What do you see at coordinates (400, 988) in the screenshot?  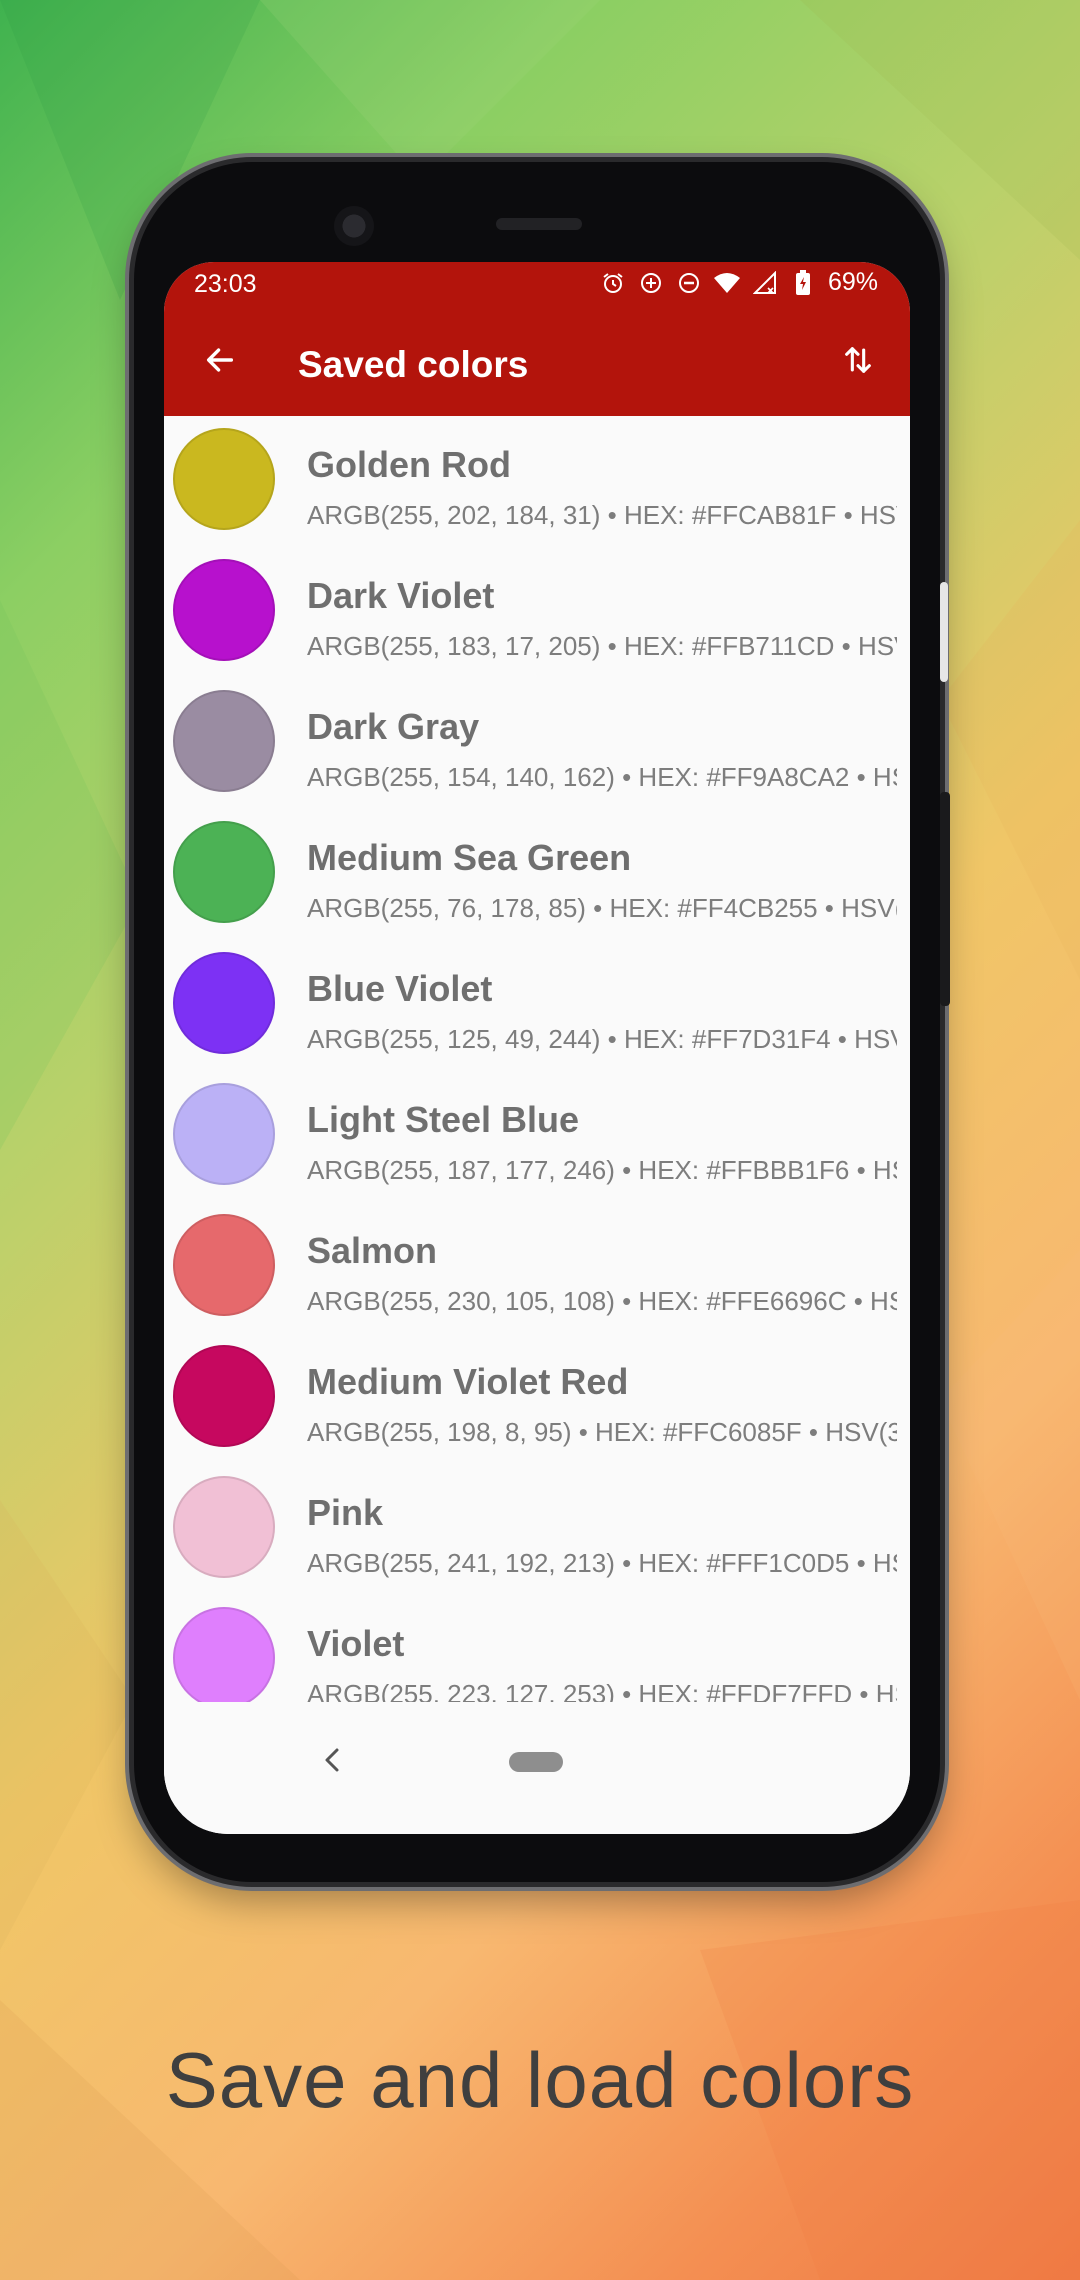 I see `color-name: Blue Violet` at bounding box center [400, 988].